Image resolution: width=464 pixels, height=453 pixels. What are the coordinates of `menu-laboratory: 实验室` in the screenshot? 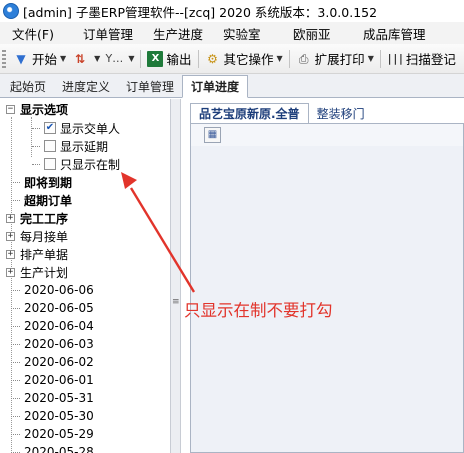 It's located at (244, 33).